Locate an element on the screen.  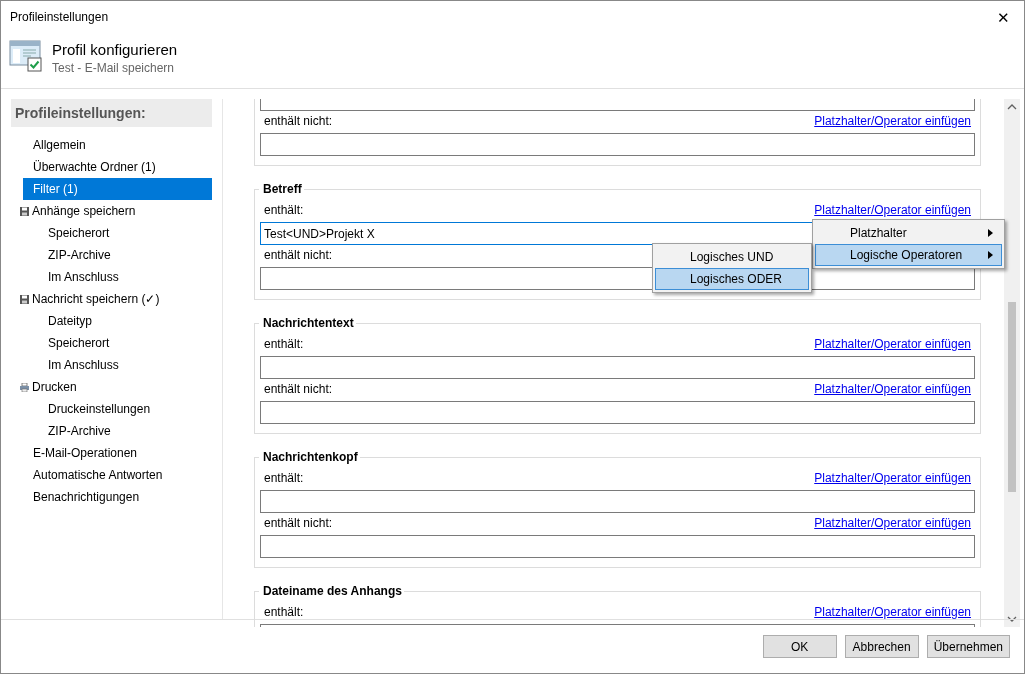
sidebar-item: Allgemein is located at coordinates (117, 145).